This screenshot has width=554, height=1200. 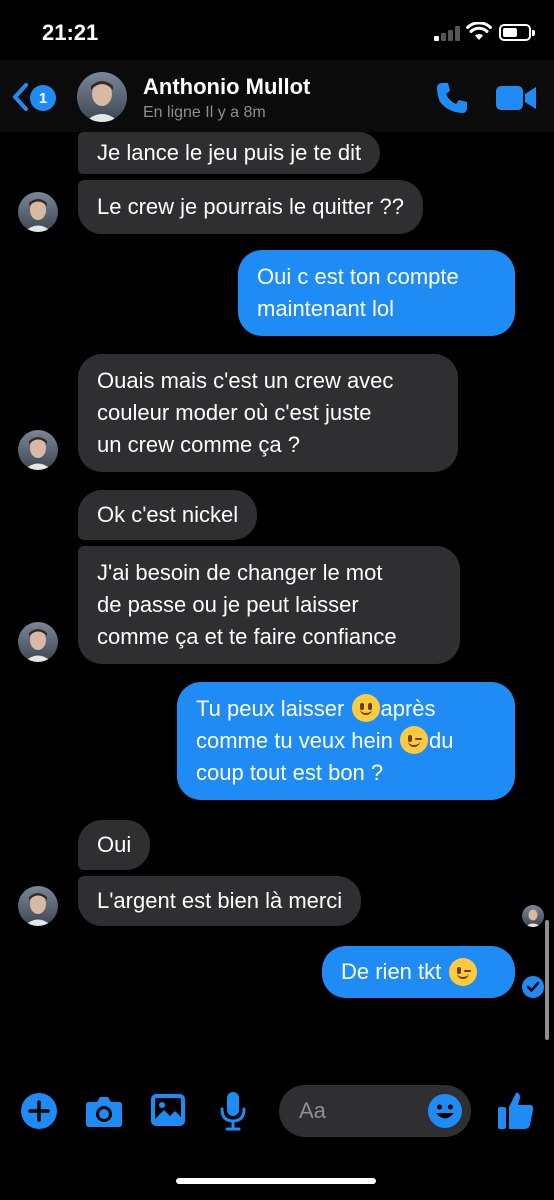 I want to click on conversation-header: 1 Anthonio Mullot En ligne Il y a 8m, so click(x=277, y=96).